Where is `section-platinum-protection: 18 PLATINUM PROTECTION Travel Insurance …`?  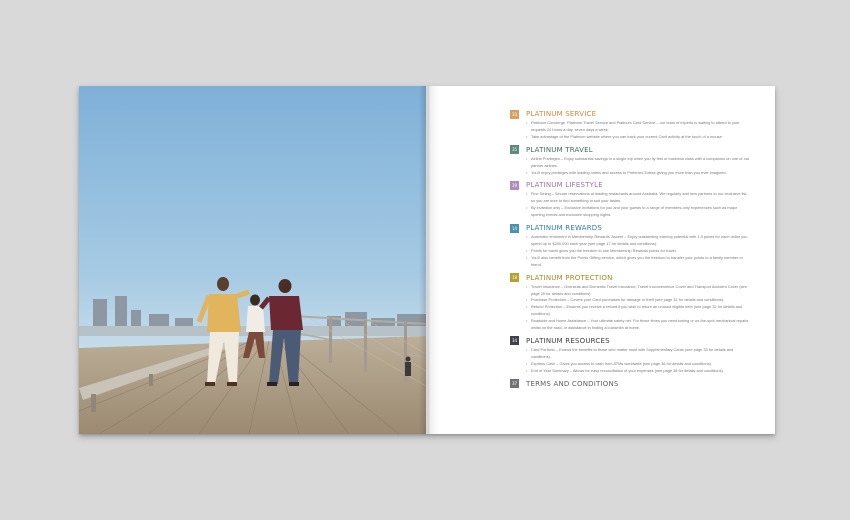
section-platinum-protection: 18 PLATINUM PROTECTION Travel Insurance … is located at coordinates (630, 302).